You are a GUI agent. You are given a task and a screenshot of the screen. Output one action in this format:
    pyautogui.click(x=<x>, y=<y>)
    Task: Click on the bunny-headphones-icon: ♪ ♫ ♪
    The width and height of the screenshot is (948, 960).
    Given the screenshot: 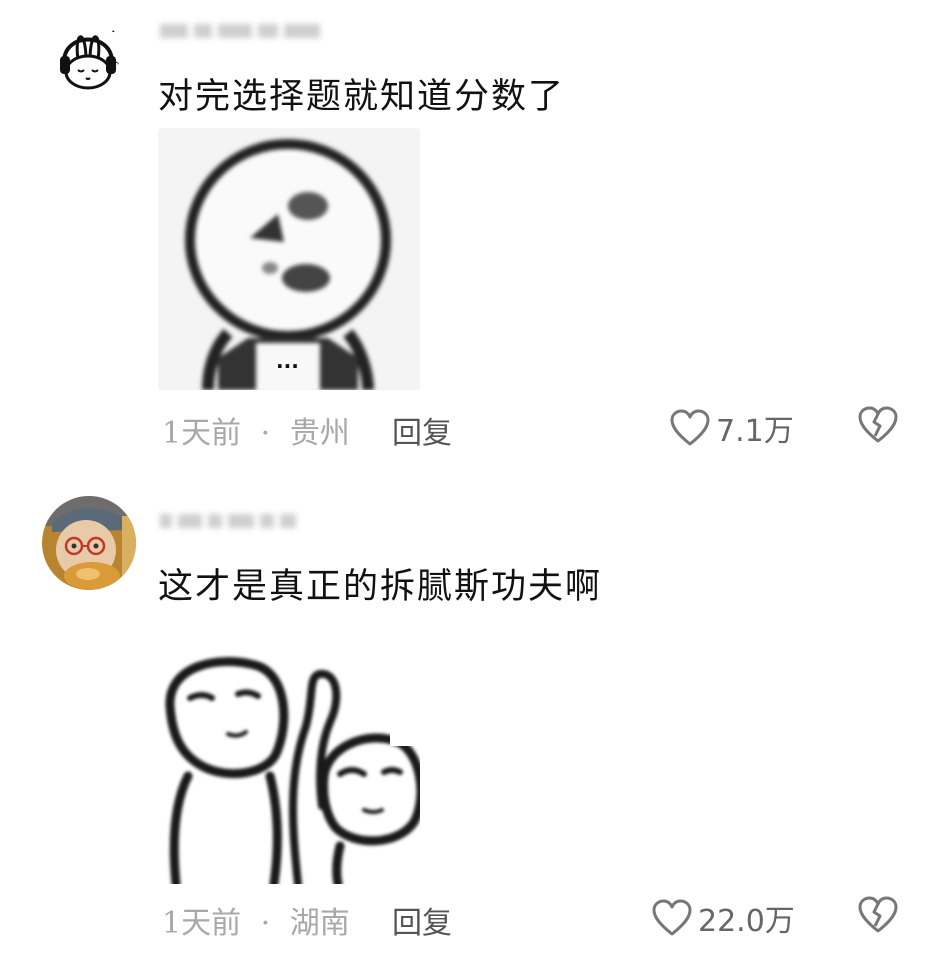 What is the action you would take?
    pyautogui.click(x=87, y=55)
    